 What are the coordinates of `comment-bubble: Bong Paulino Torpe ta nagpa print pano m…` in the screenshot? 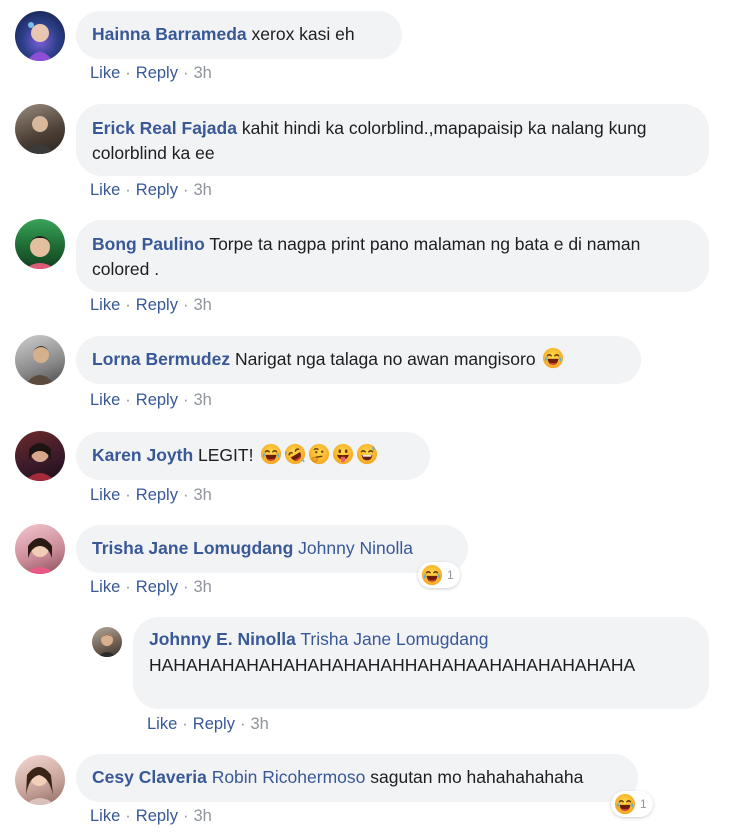 It's located at (392, 256).